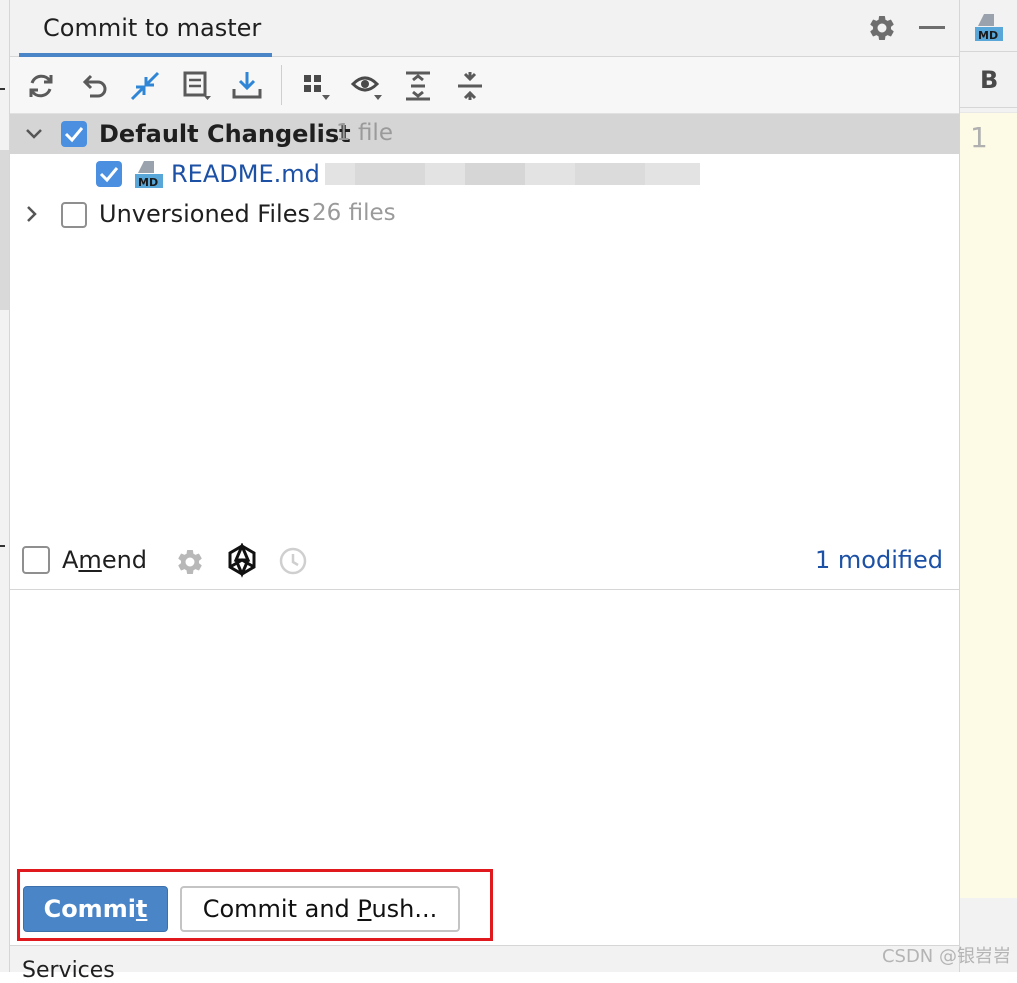  Describe the element at coordinates (32, 214) in the screenshot. I see `chevron-right-icon` at that location.